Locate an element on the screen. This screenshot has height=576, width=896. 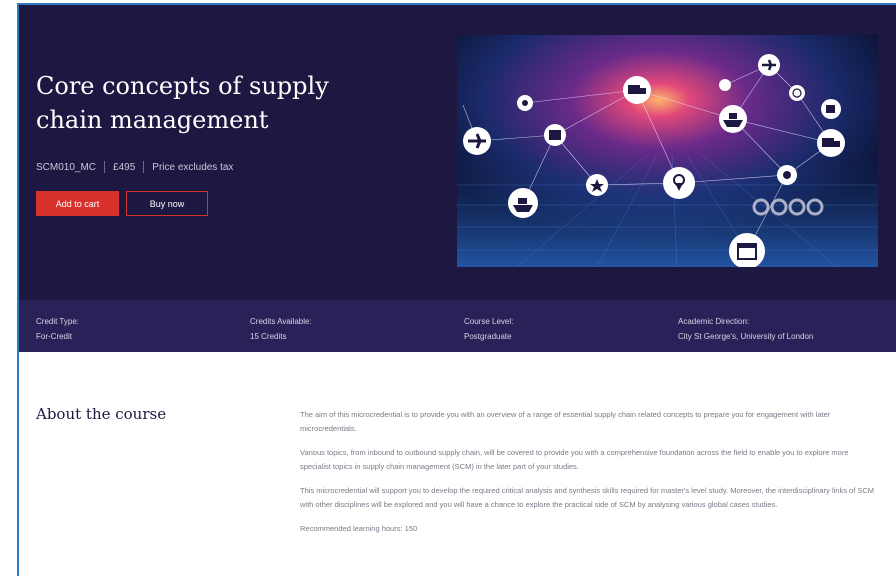
about-heading: About the course is located at coordinates (101, 414).